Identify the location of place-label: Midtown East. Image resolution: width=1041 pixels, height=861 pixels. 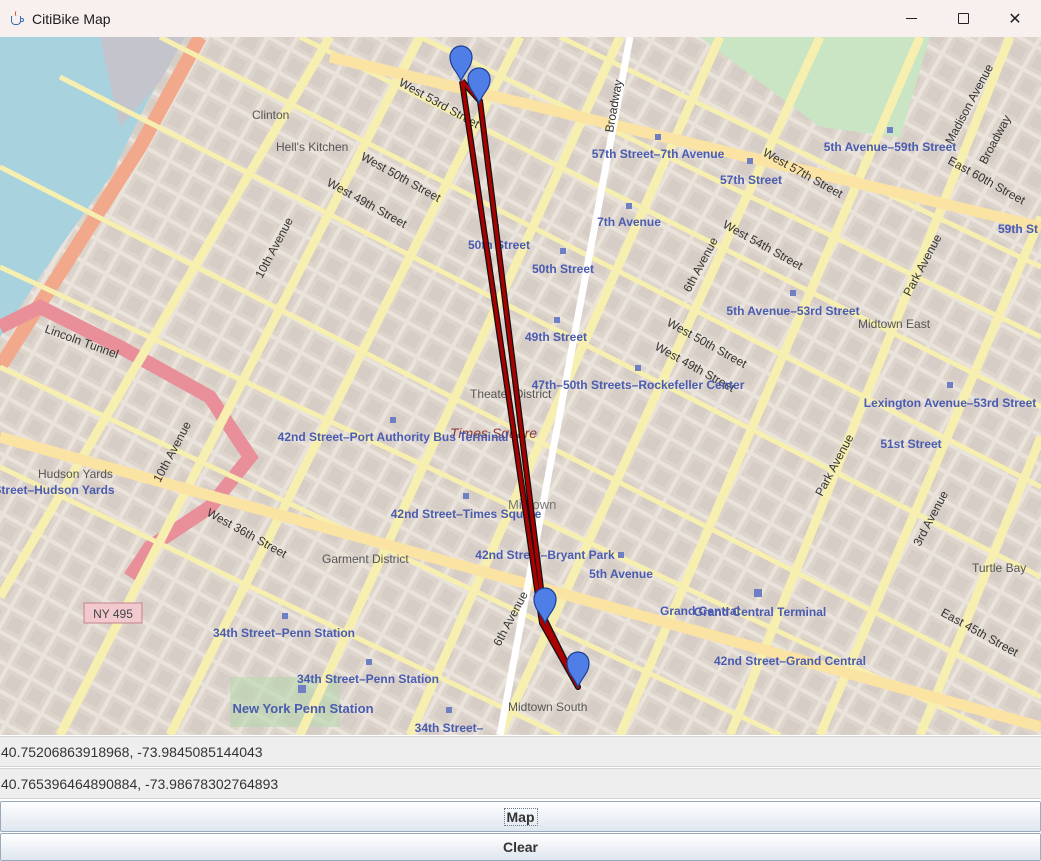
(894, 324).